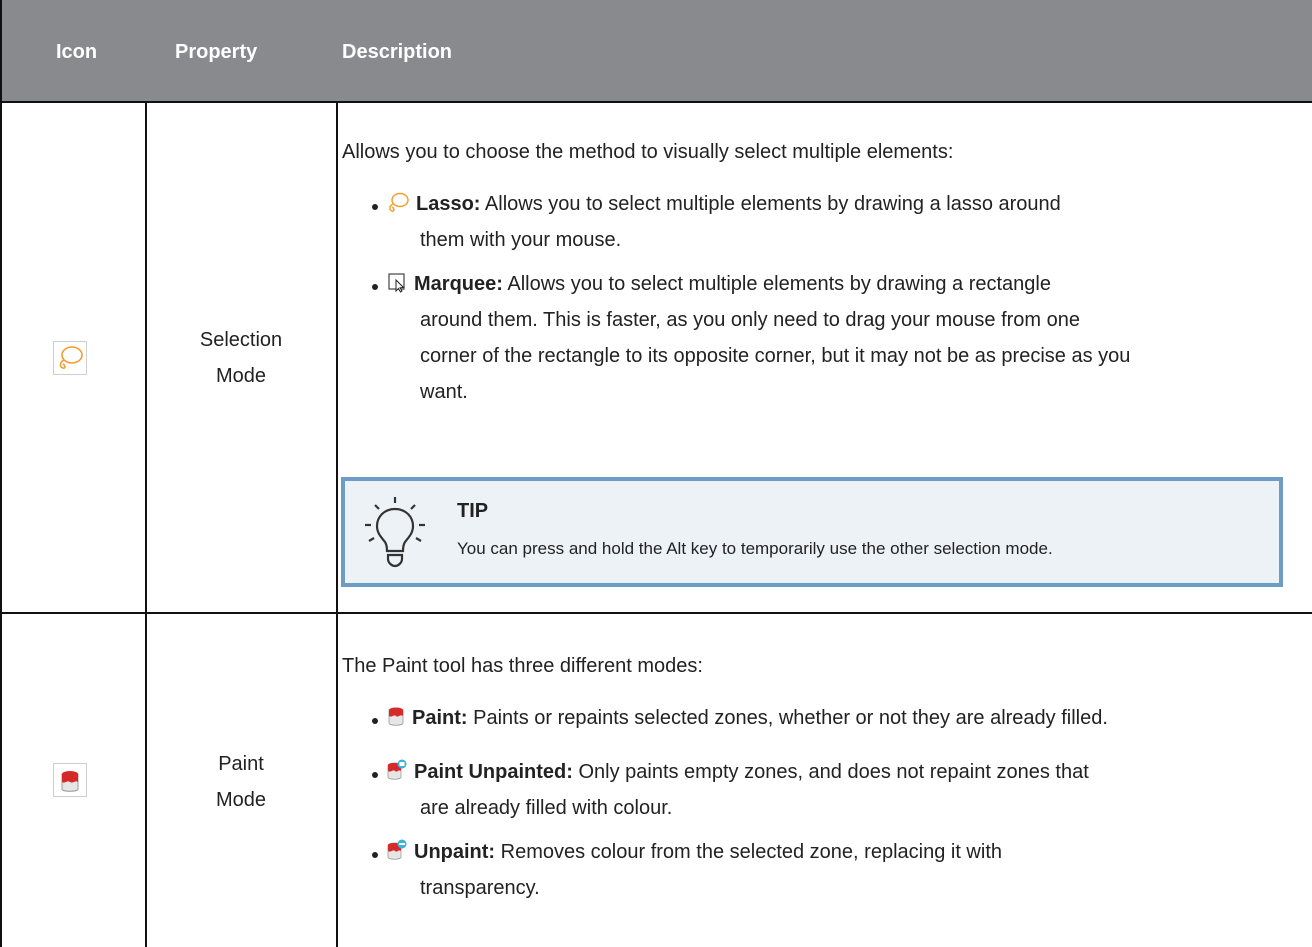 The width and height of the screenshot is (1312, 947). Describe the element at coordinates (473, 511) in the screenshot. I see `tip-title: TIP` at that location.